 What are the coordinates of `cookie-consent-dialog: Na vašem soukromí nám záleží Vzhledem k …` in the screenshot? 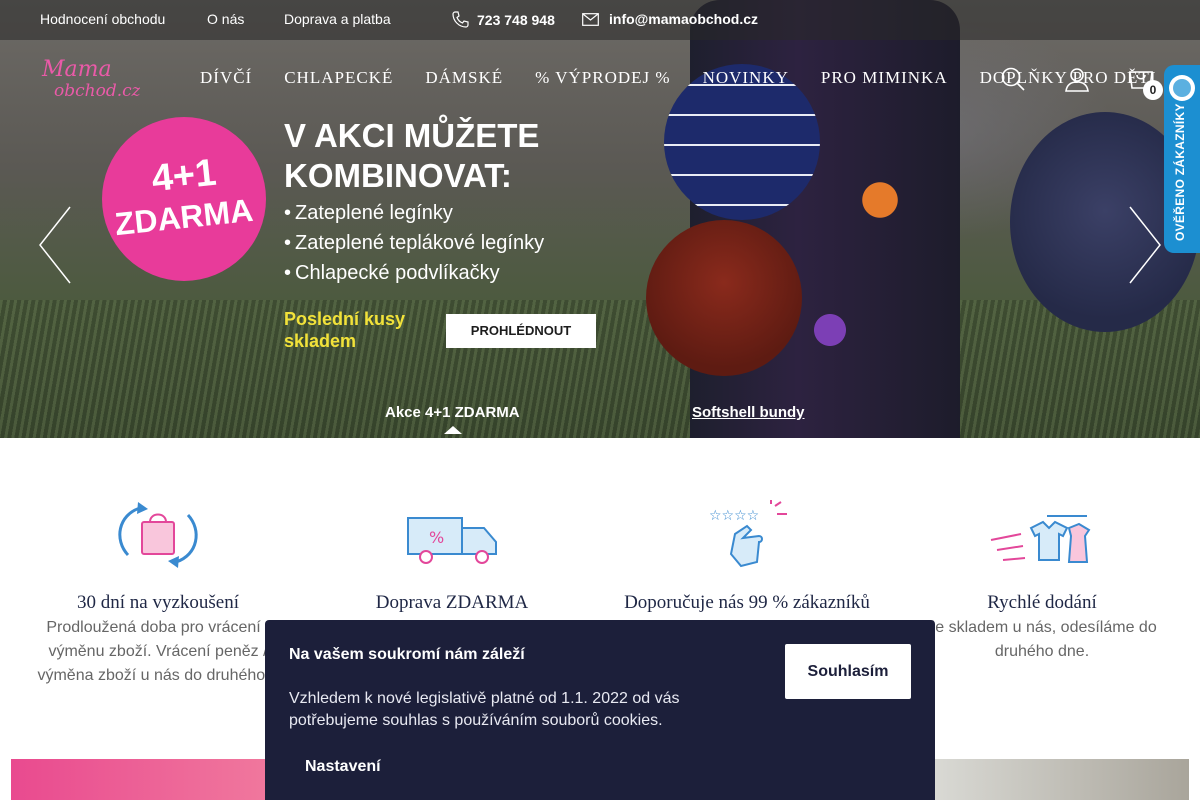 It's located at (600, 710).